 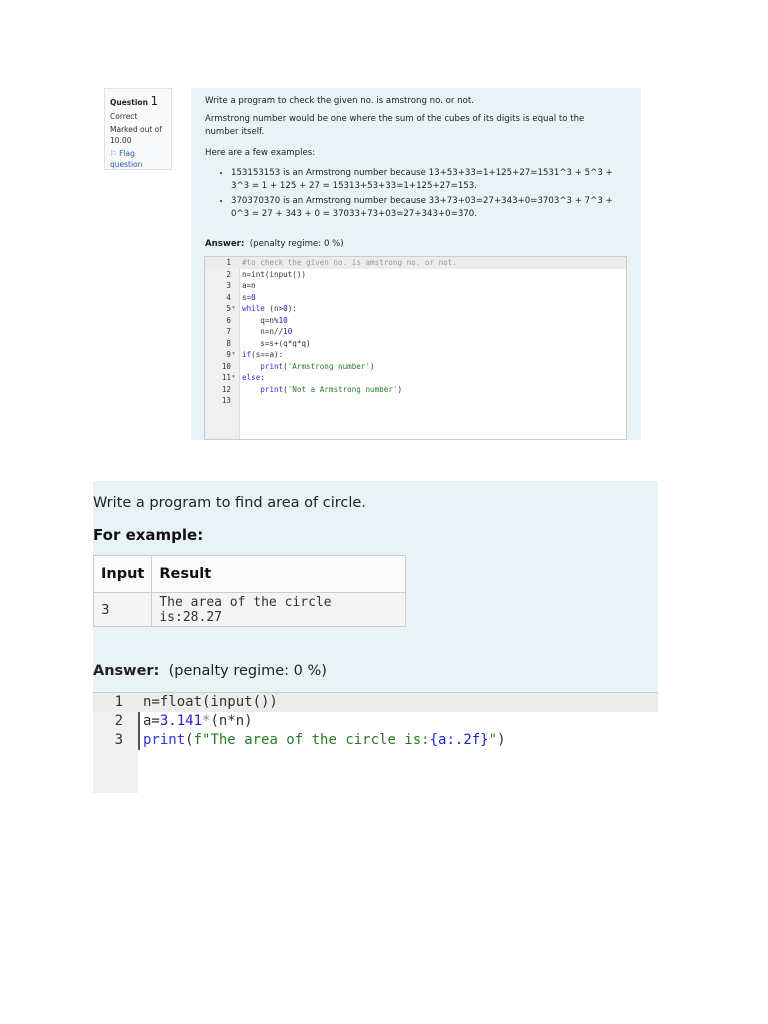 What do you see at coordinates (415, 355) in the screenshot?
I see `code-line: 9 ▼ if(s==a):` at bounding box center [415, 355].